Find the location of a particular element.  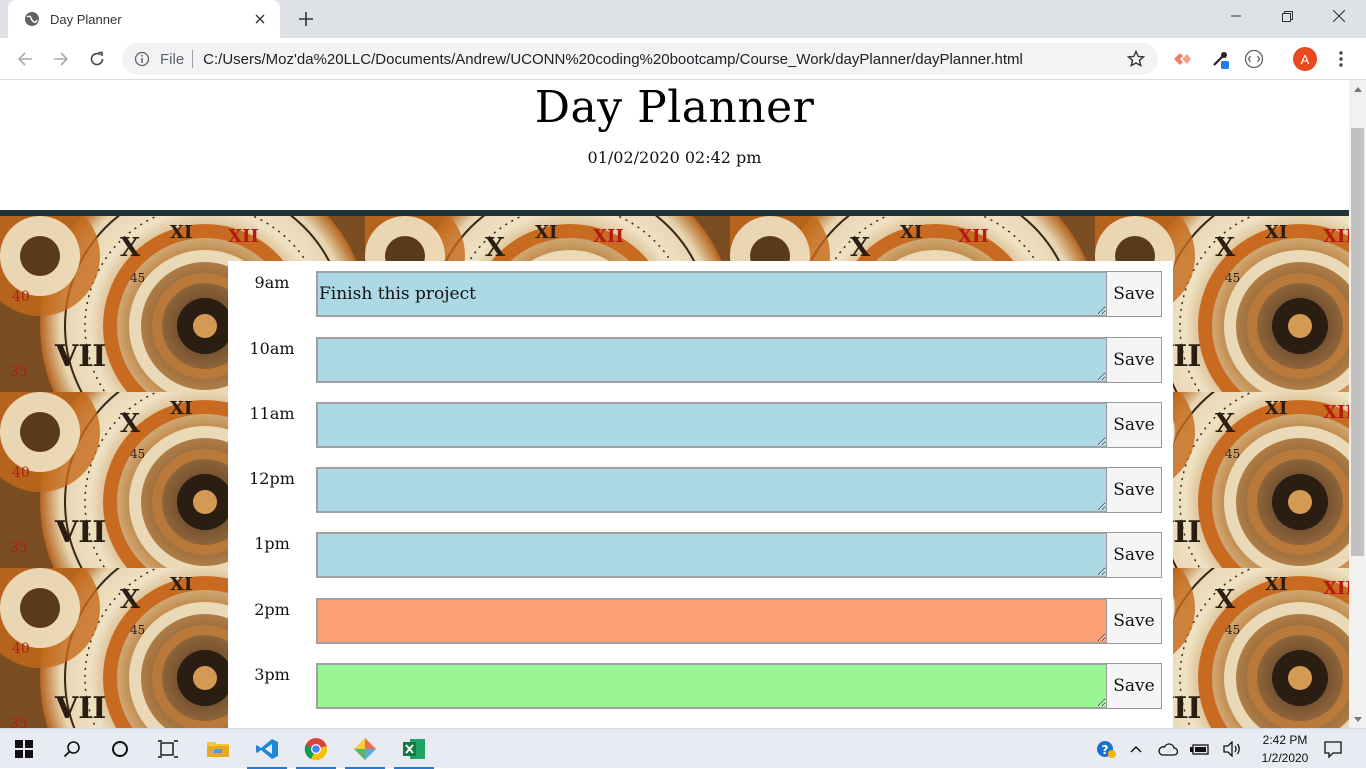

hour-label: 9am is located at coordinates (272, 282).